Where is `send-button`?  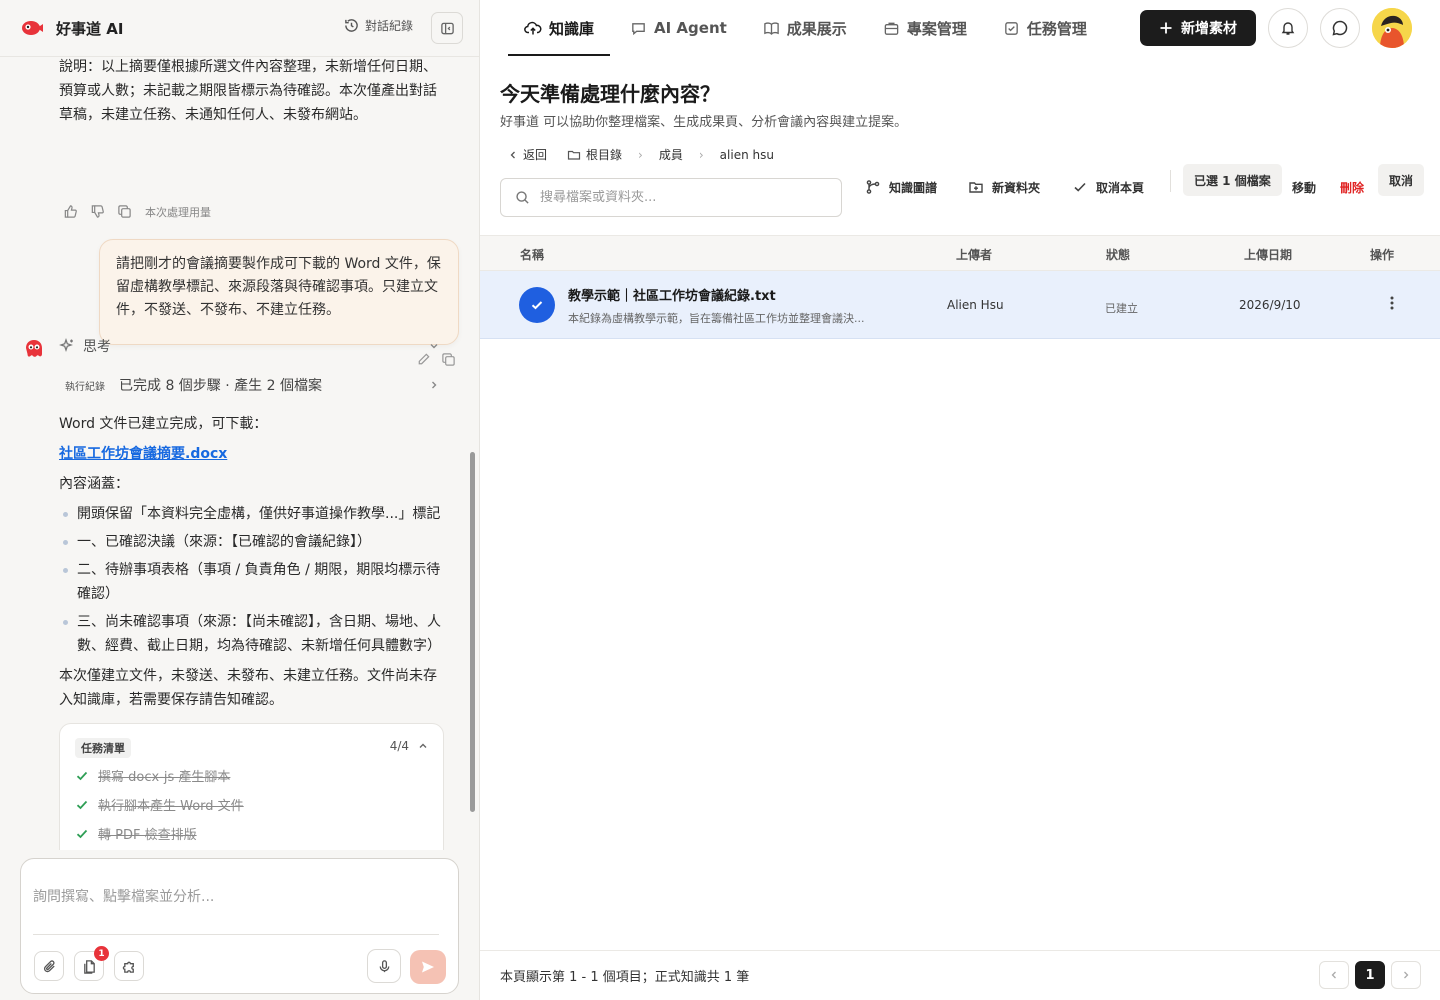 send-button is located at coordinates (428, 967).